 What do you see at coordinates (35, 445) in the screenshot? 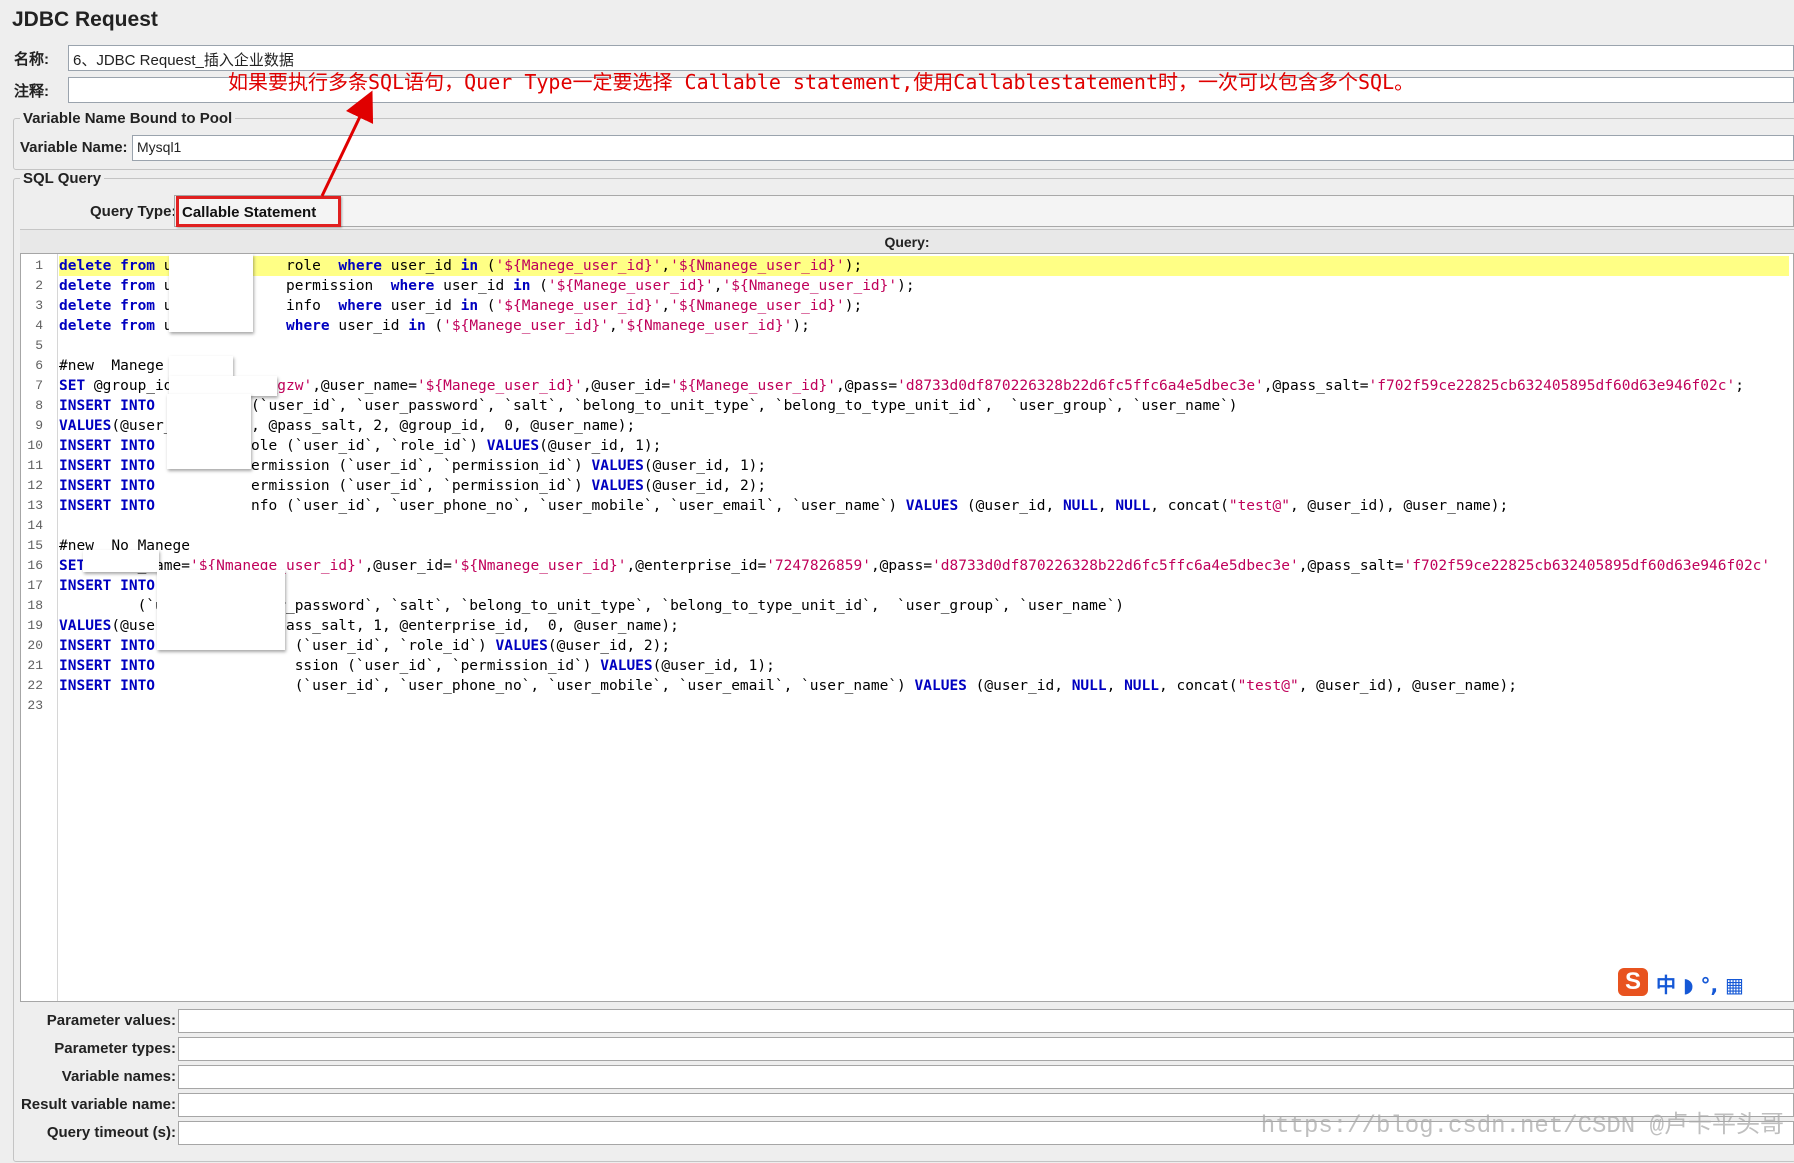
I see `line-number: 10` at bounding box center [35, 445].